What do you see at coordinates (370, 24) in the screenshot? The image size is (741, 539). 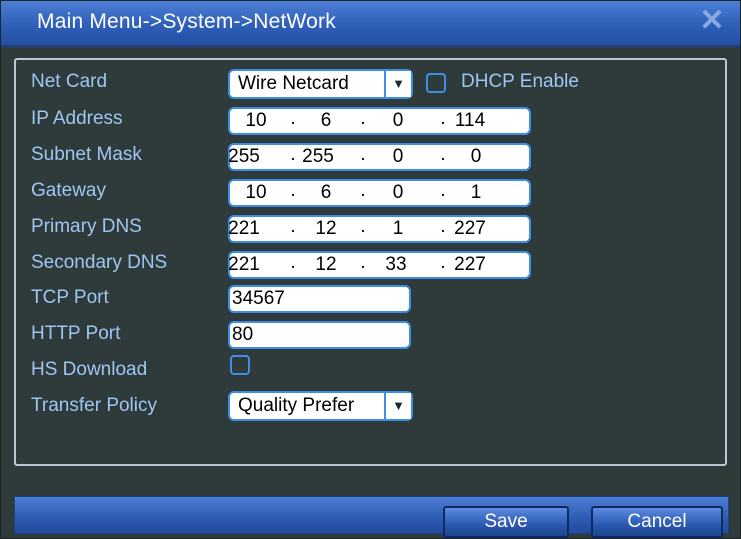 I see `title-bar: Main Menu->System->NetWork ✕` at bounding box center [370, 24].